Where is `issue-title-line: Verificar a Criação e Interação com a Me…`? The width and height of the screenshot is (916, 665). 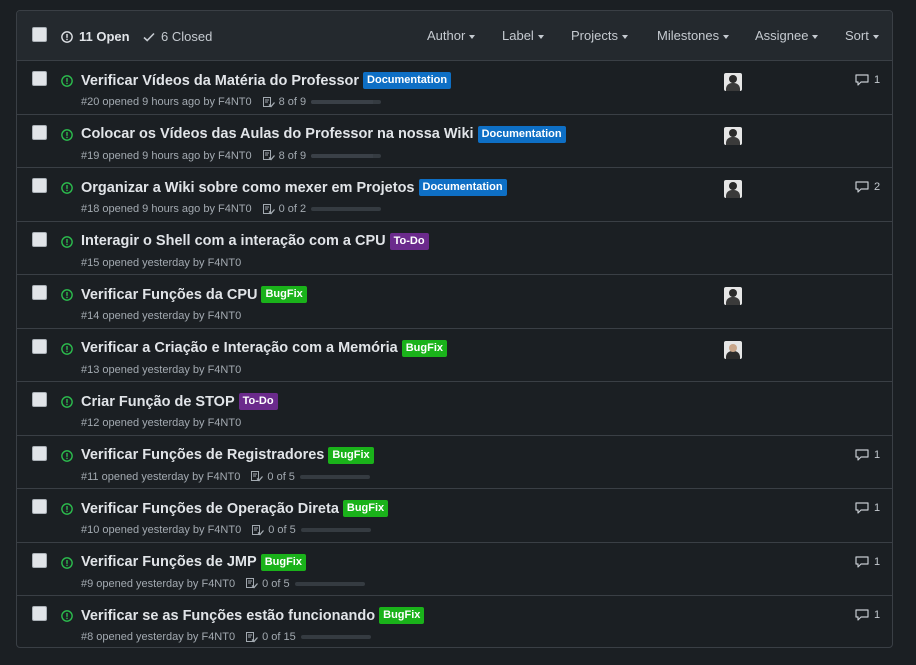
issue-title-line: Verificar a Criação e Interação com a Me… is located at coordinates (264, 348).